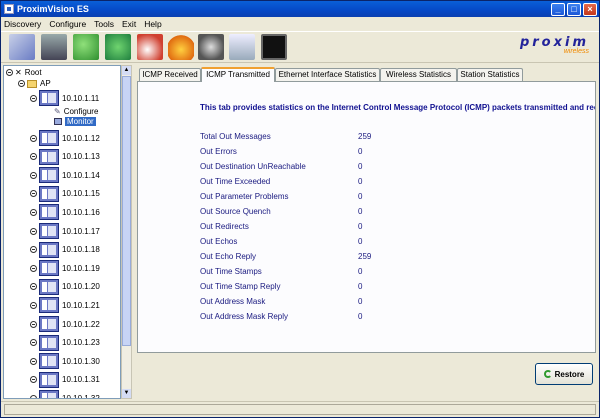 This screenshot has width=600, height=418. What do you see at coordinates (126, 393) in the screenshot?
I see `scroll-down-arrow-icon: ▼` at bounding box center [126, 393].